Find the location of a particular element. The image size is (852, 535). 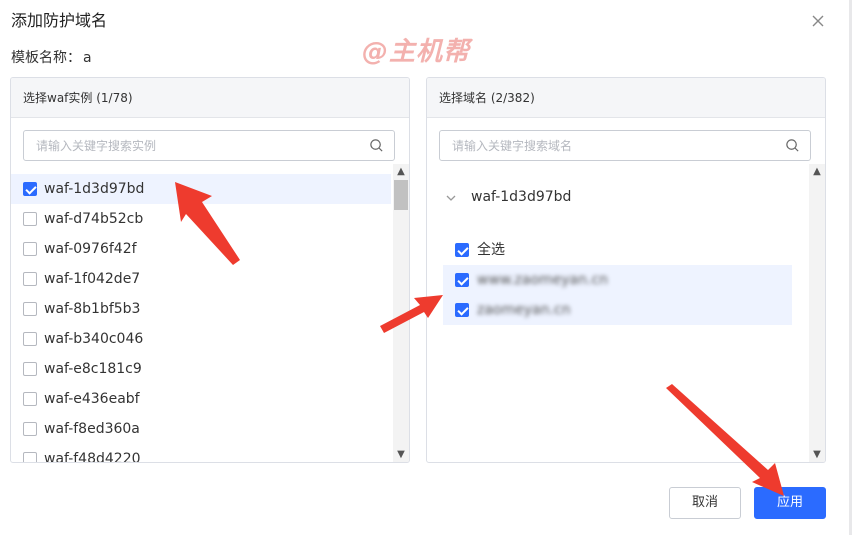

select-all-label: 全选 is located at coordinates (491, 250).